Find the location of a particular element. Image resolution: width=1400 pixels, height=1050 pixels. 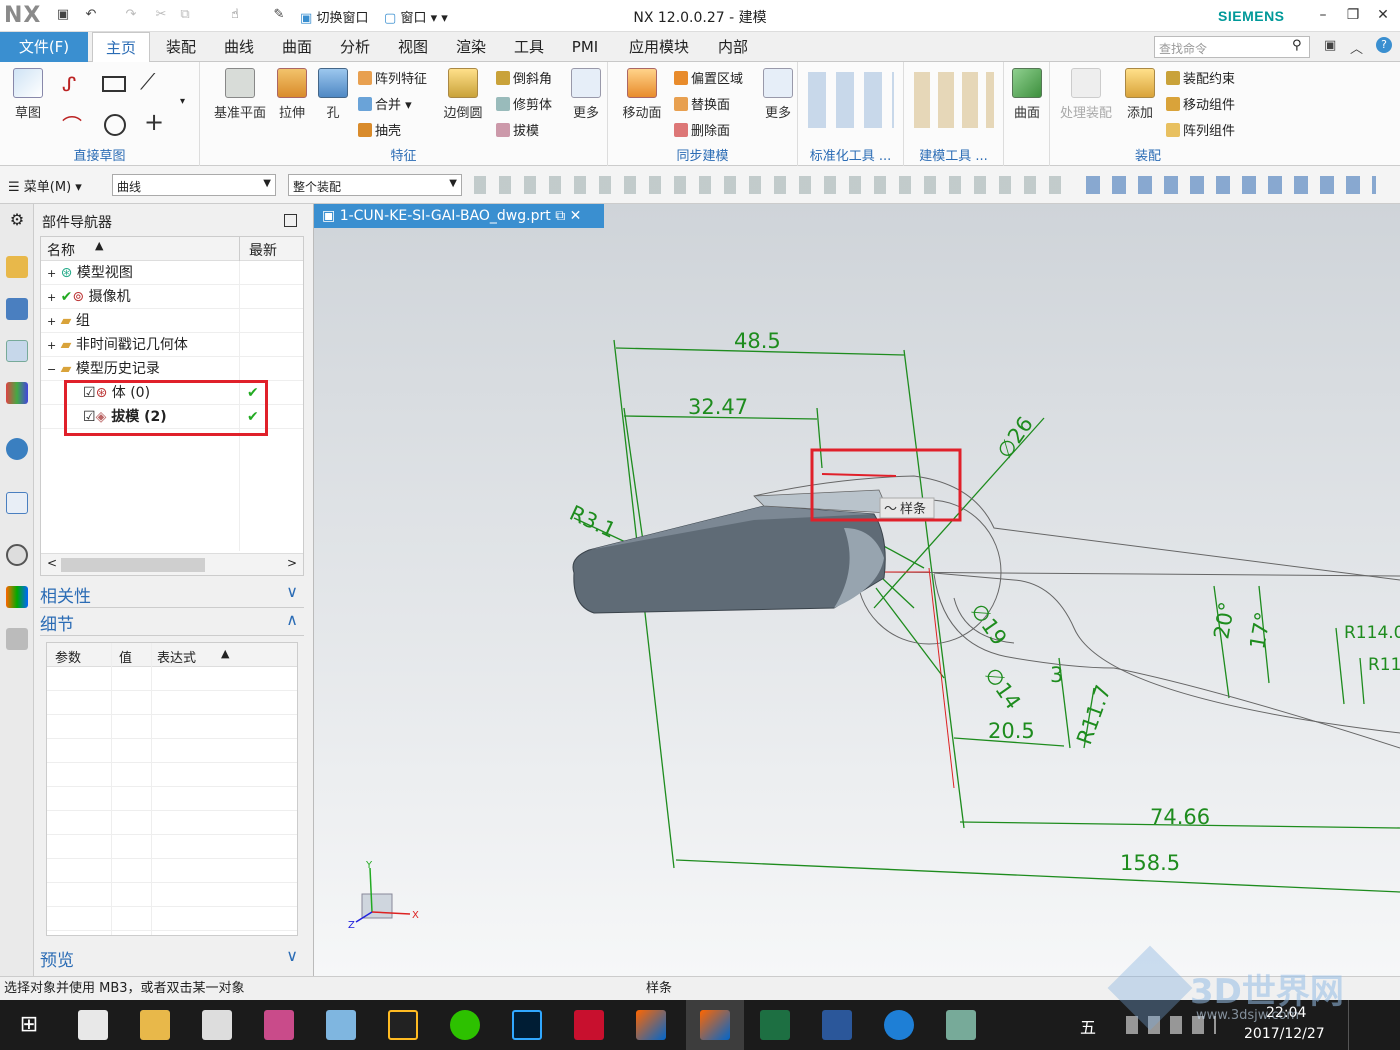

settings-icon: ⚙ is located at coordinates (17, 221).